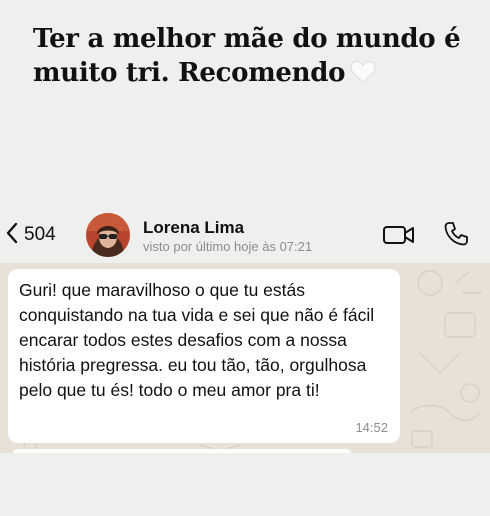 The height and width of the screenshot is (516, 490). What do you see at coordinates (363, 71) in the screenshot?
I see `white-heart-icon` at bounding box center [363, 71].